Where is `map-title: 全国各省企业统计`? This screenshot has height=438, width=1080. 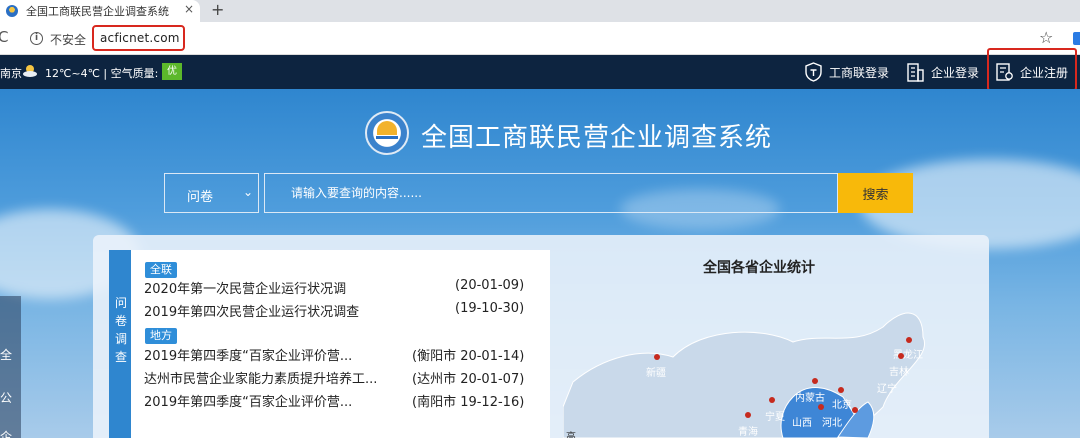
map-title: 全国各省企业统计 is located at coordinates (759, 268).